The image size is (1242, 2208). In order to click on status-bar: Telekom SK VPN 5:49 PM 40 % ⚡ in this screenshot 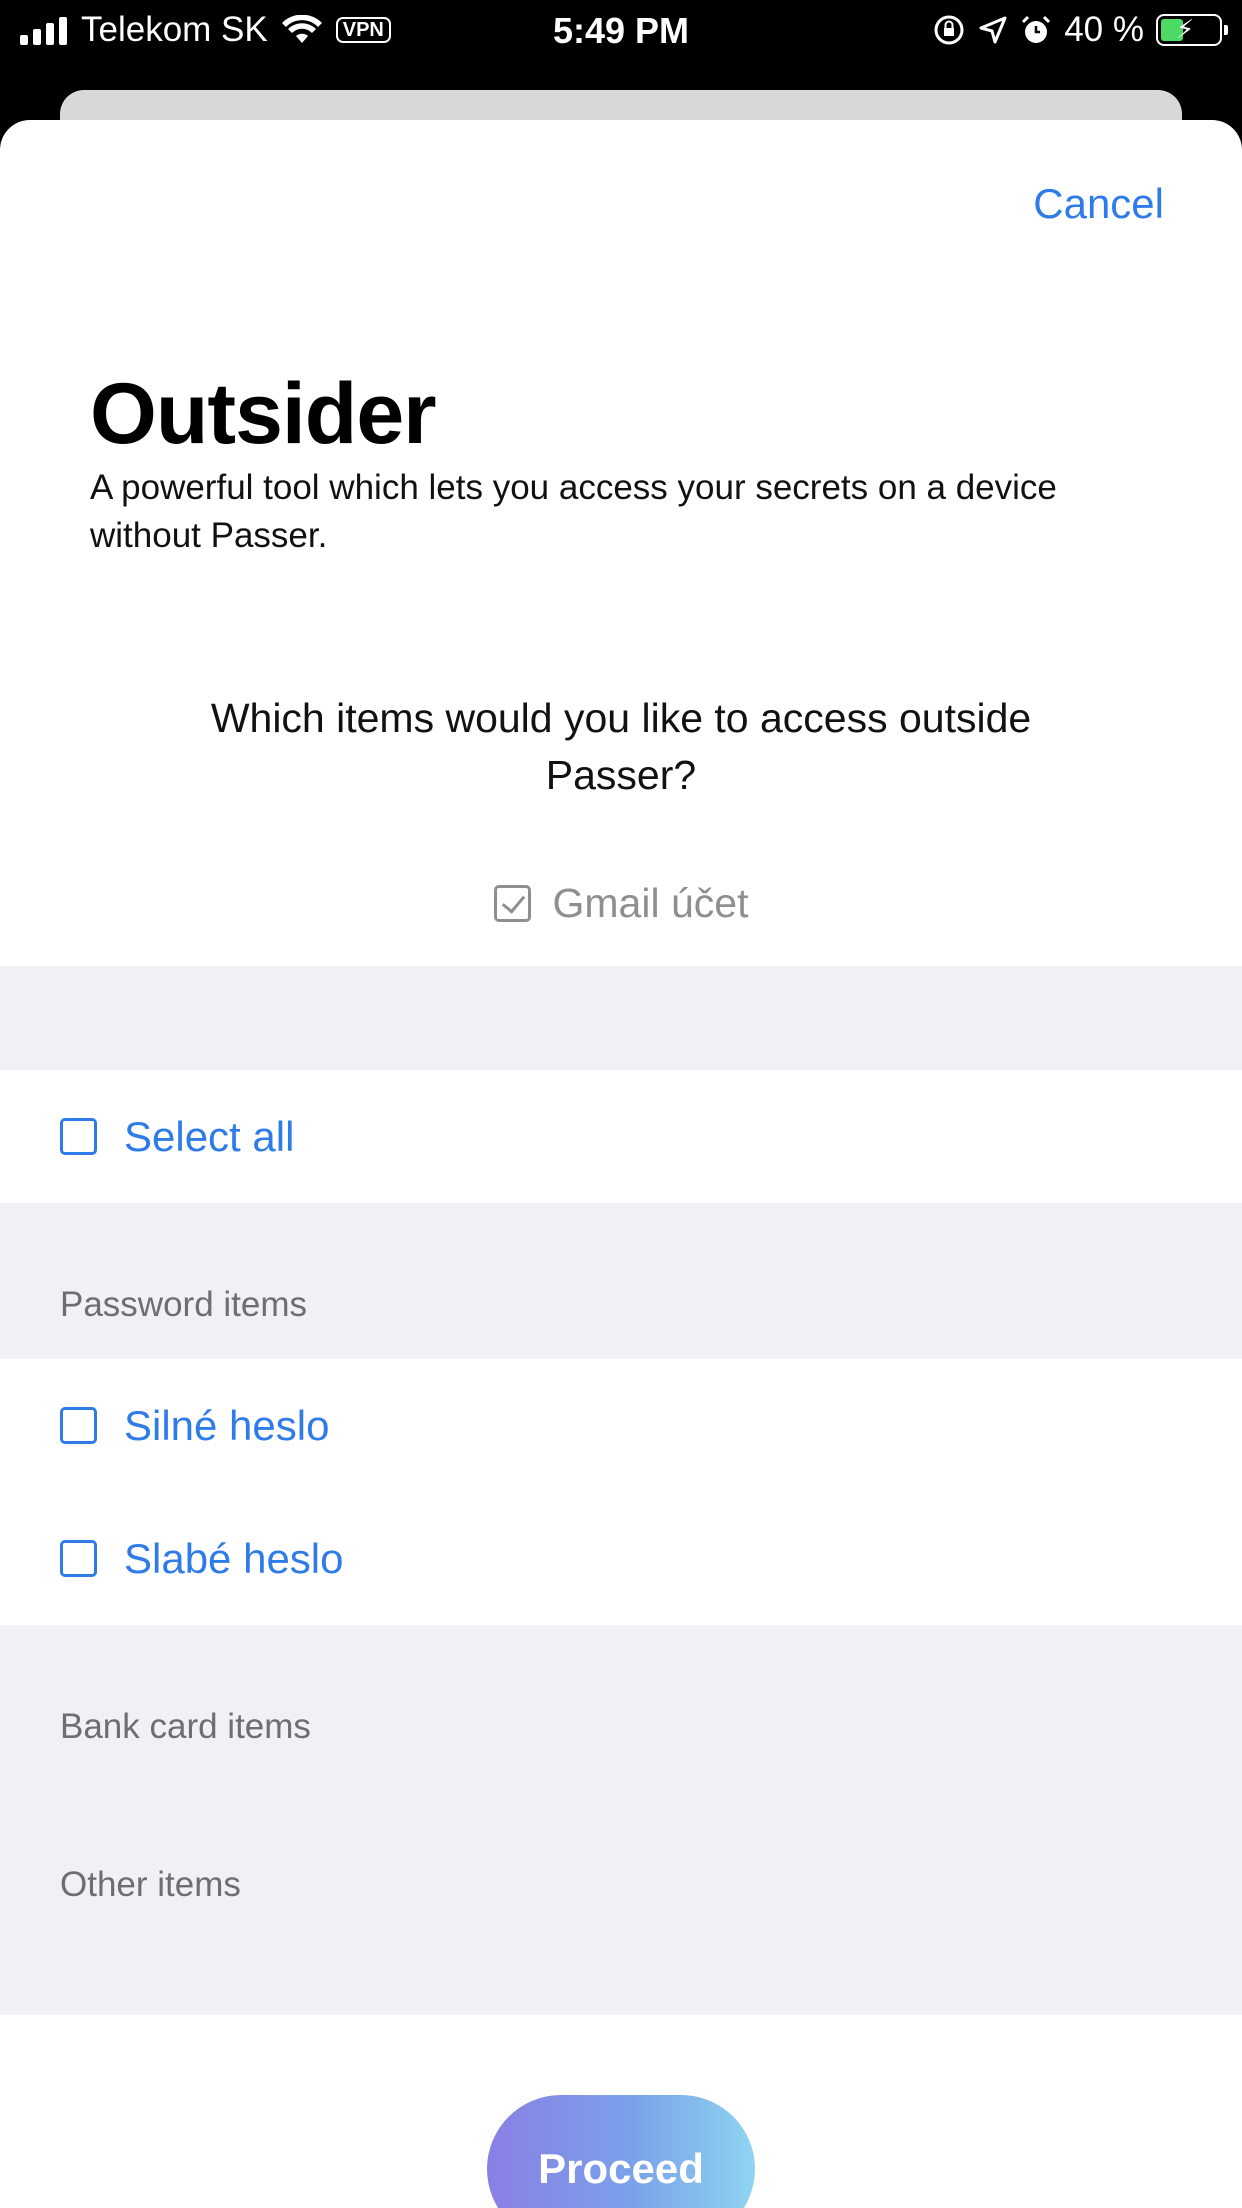, I will do `click(621, 31)`.